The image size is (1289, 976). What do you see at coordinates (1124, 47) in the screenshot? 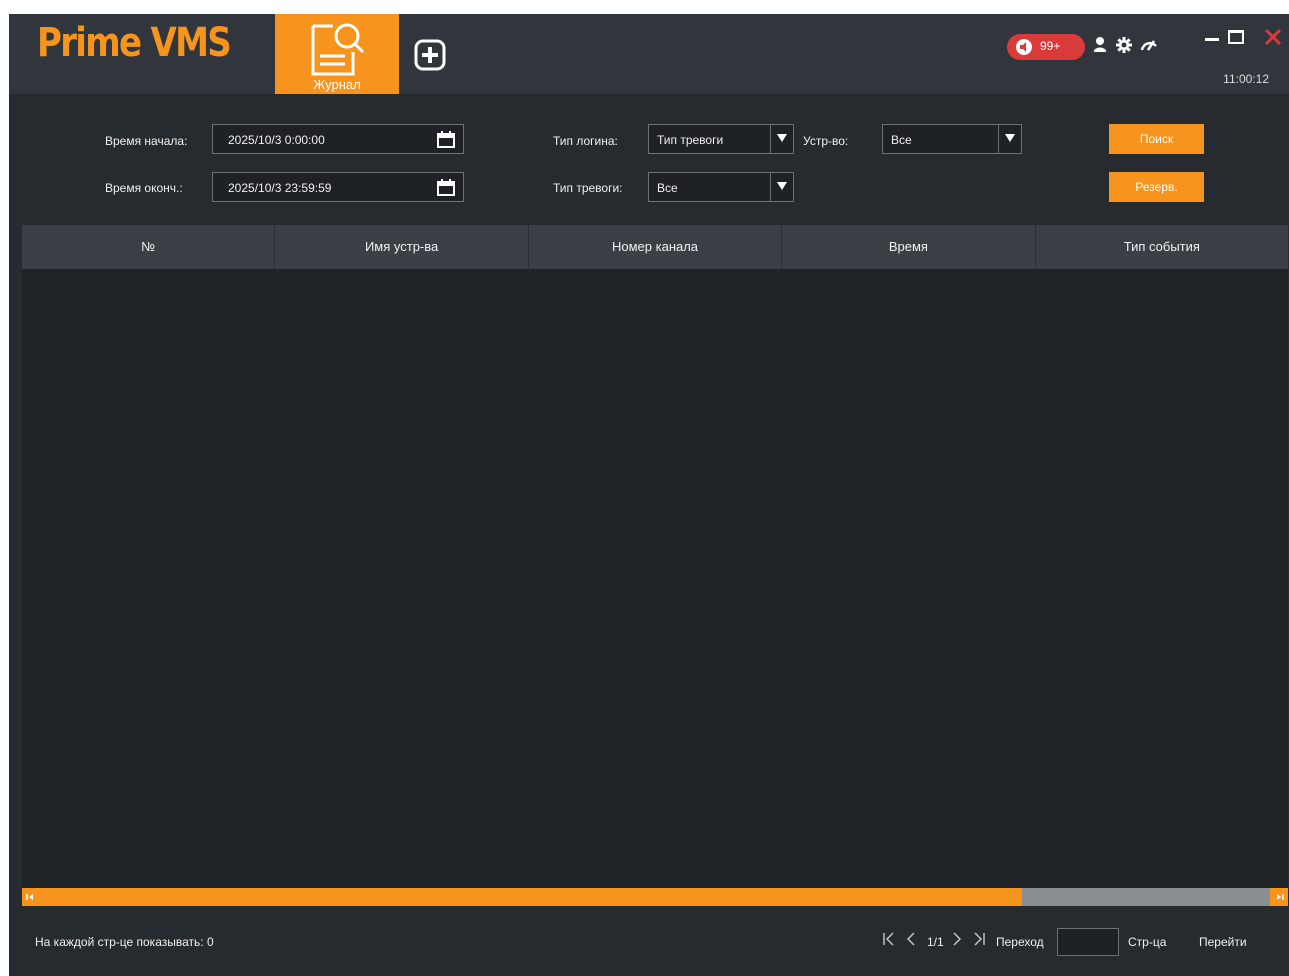
I see `gear-icon` at bounding box center [1124, 47].